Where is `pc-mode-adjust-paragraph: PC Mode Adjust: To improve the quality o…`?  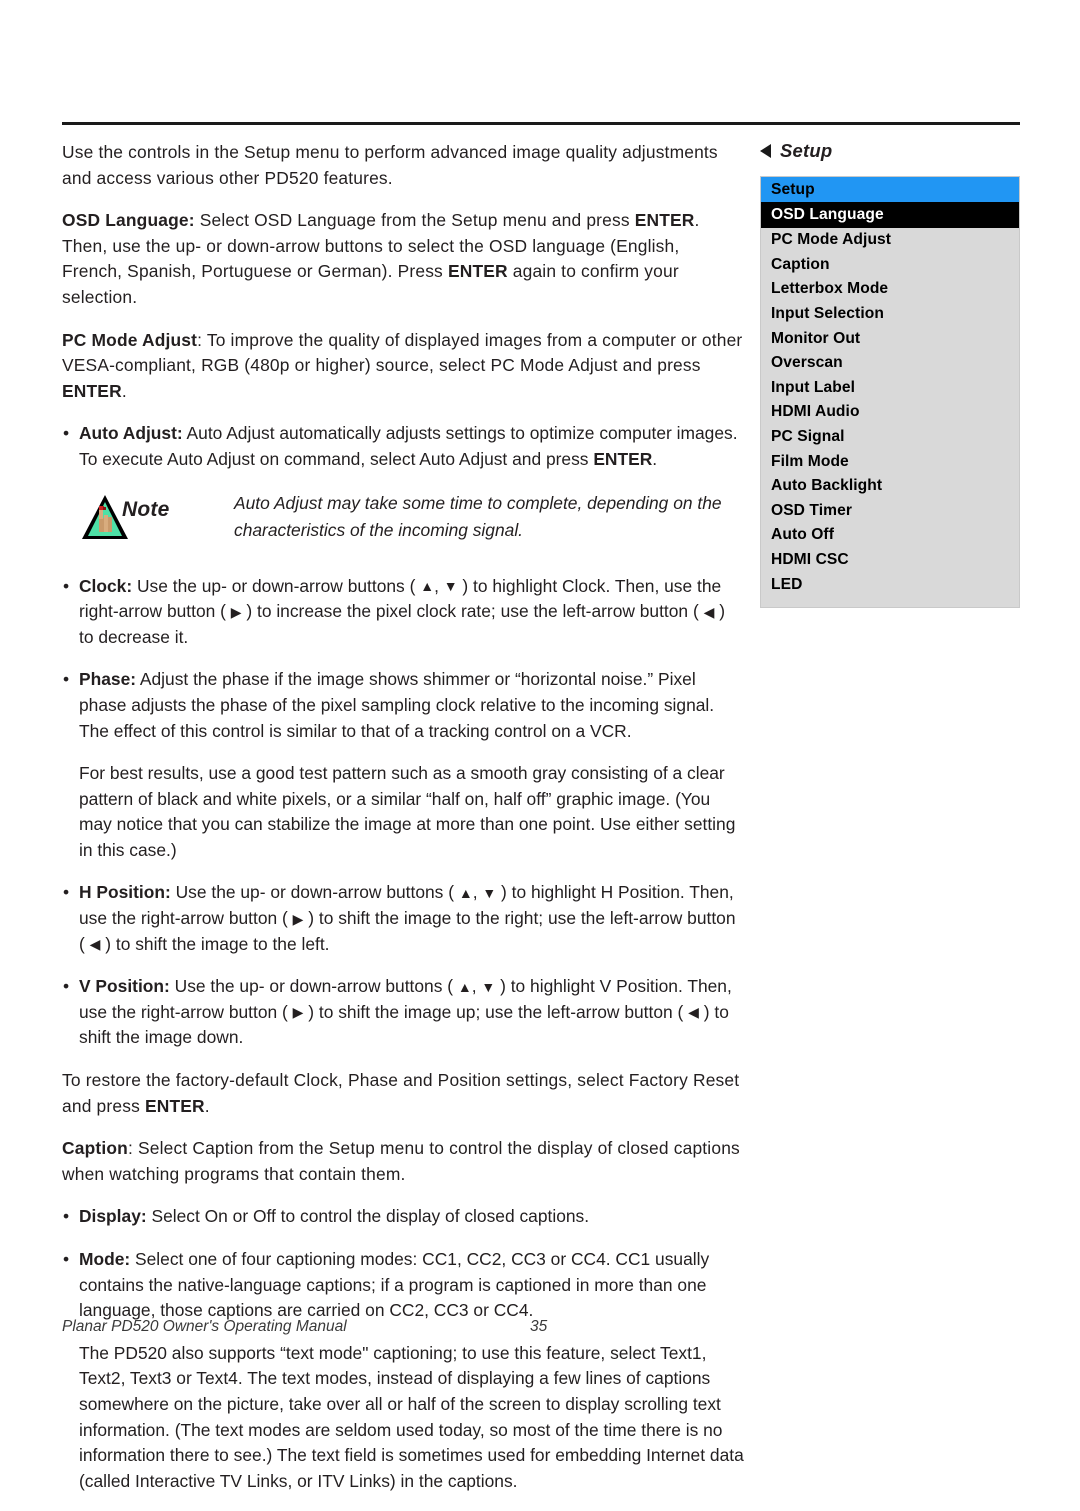 pc-mode-adjust-paragraph: PC Mode Adjust: To improve the quality o… is located at coordinates (403, 366).